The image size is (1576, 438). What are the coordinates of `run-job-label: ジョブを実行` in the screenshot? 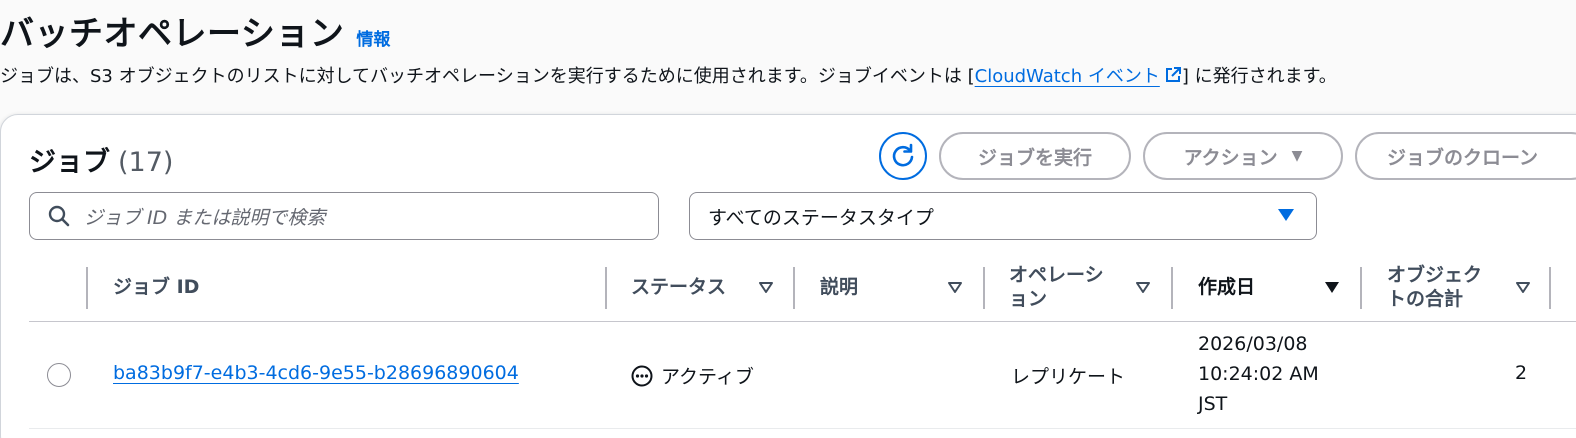 It's located at (1034, 157).